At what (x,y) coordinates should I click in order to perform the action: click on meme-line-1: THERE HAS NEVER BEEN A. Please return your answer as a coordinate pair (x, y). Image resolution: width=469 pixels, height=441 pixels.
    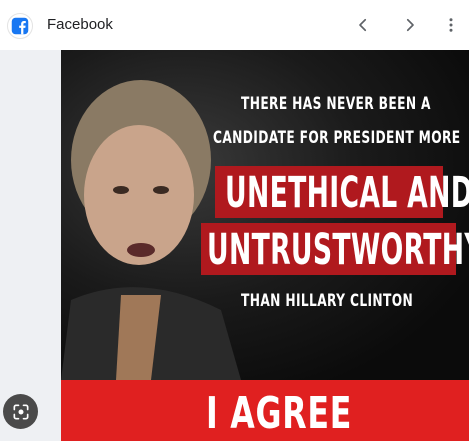
    Looking at the image, I should click on (336, 104).